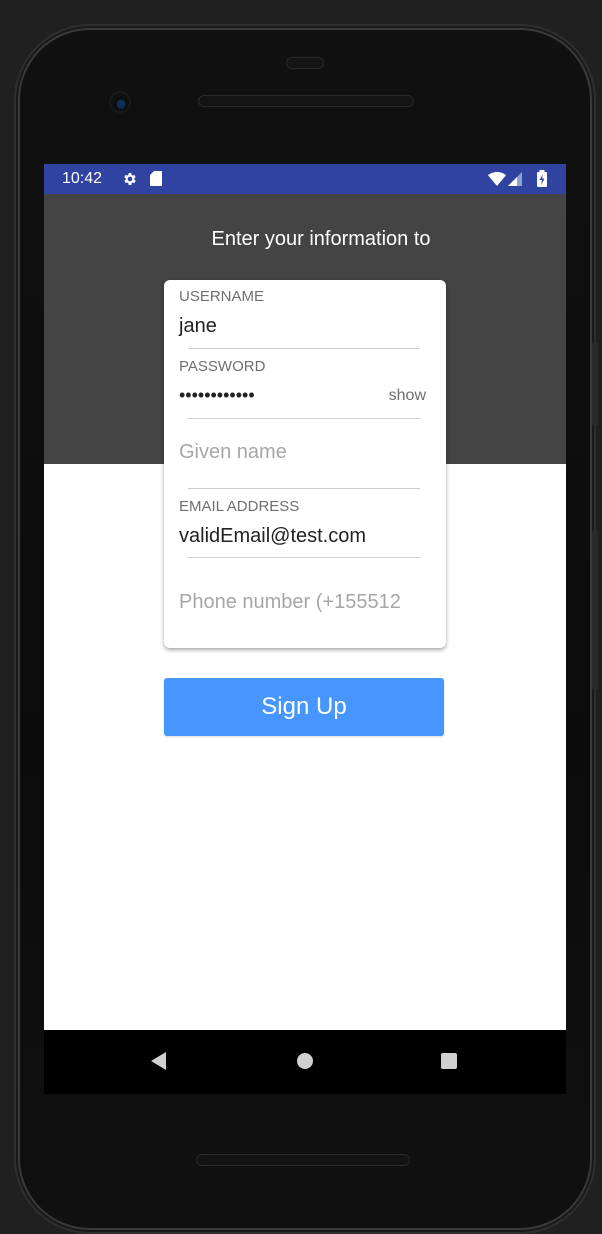 The image size is (602, 1234). What do you see at coordinates (222, 366) in the screenshot?
I see `password-label: PASSWORD` at bounding box center [222, 366].